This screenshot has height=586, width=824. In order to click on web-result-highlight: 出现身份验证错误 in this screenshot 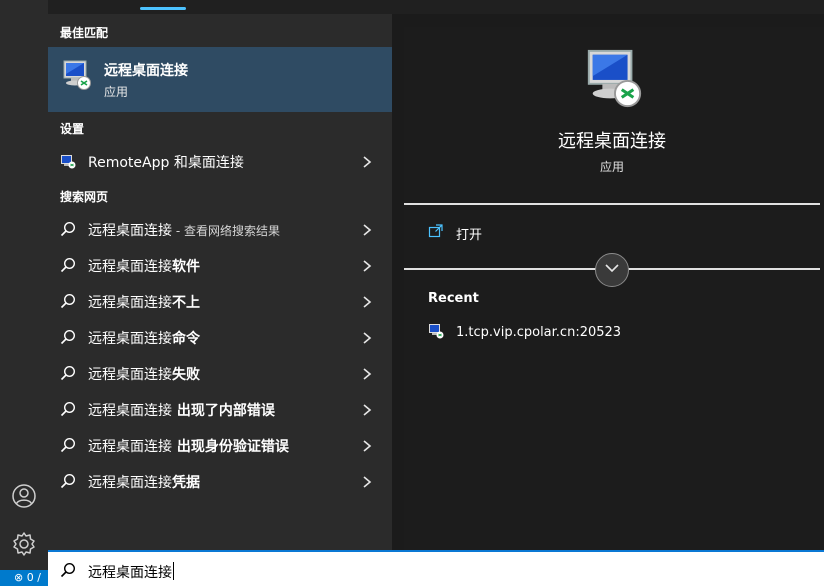, I will do `click(230, 447)`.